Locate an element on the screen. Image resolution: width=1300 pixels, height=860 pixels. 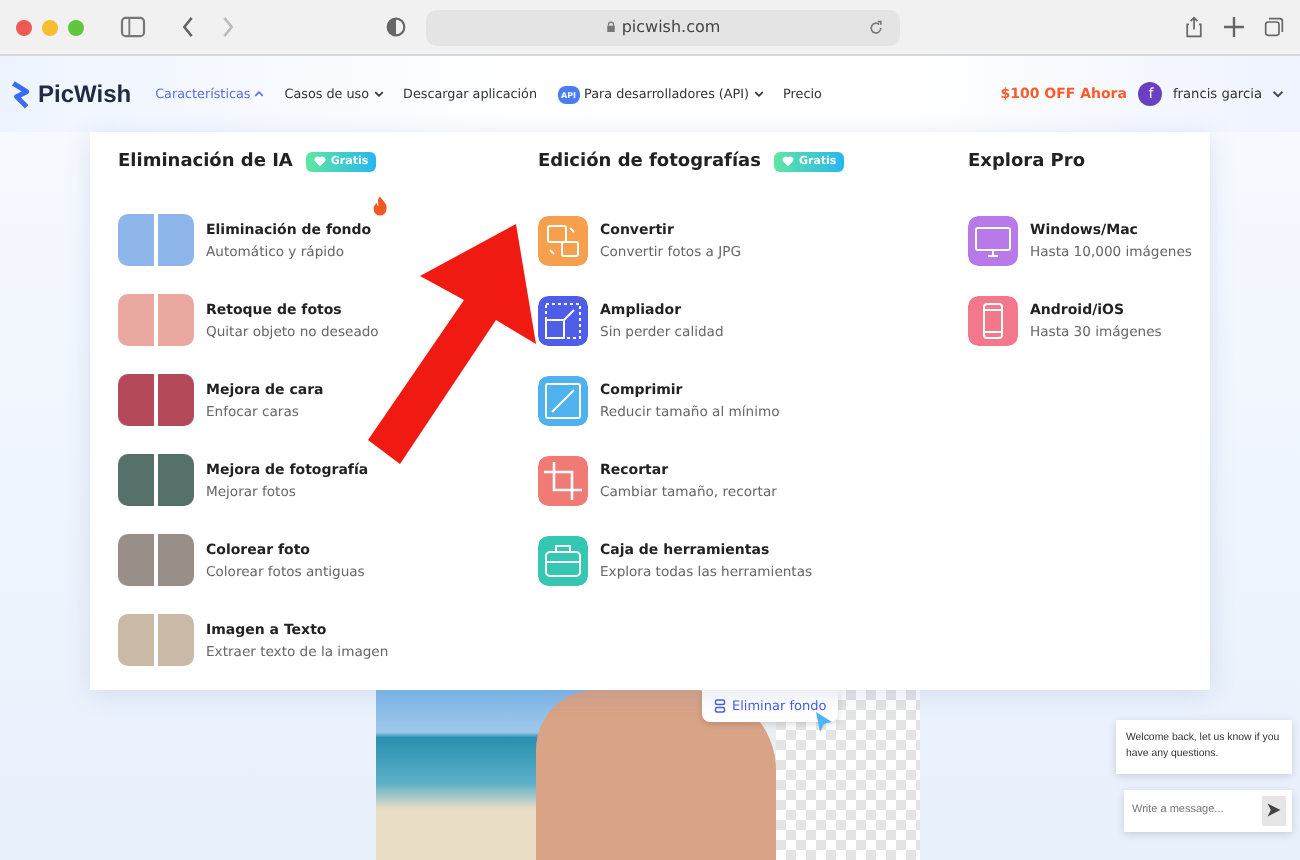
send-button is located at coordinates (1274, 810).